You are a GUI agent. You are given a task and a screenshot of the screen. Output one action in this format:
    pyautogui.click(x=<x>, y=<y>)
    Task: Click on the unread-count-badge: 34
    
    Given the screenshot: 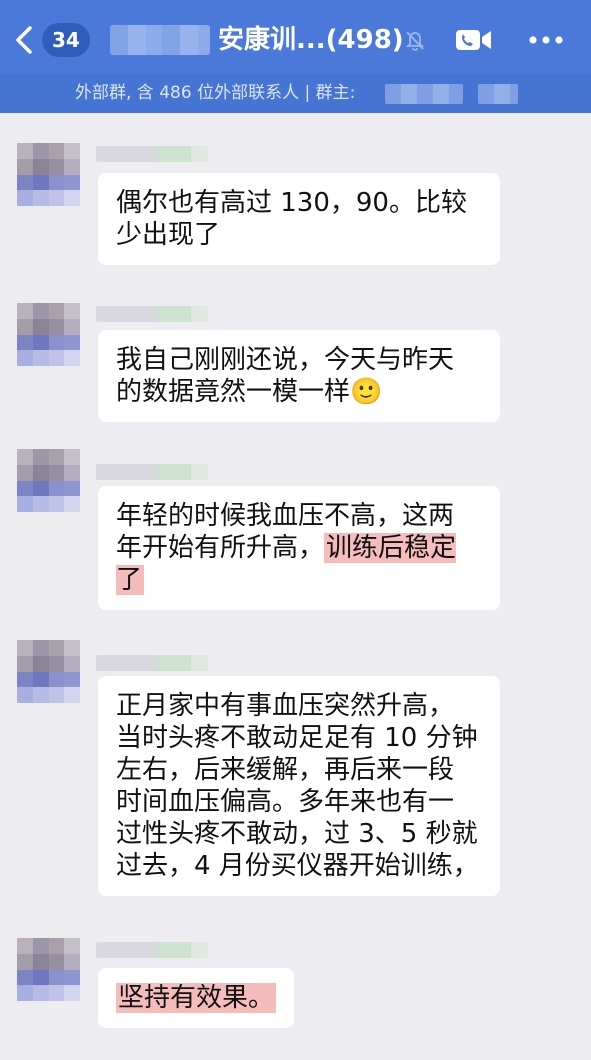 What is the action you would take?
    pyautogui.click(x=66, y=40)
    